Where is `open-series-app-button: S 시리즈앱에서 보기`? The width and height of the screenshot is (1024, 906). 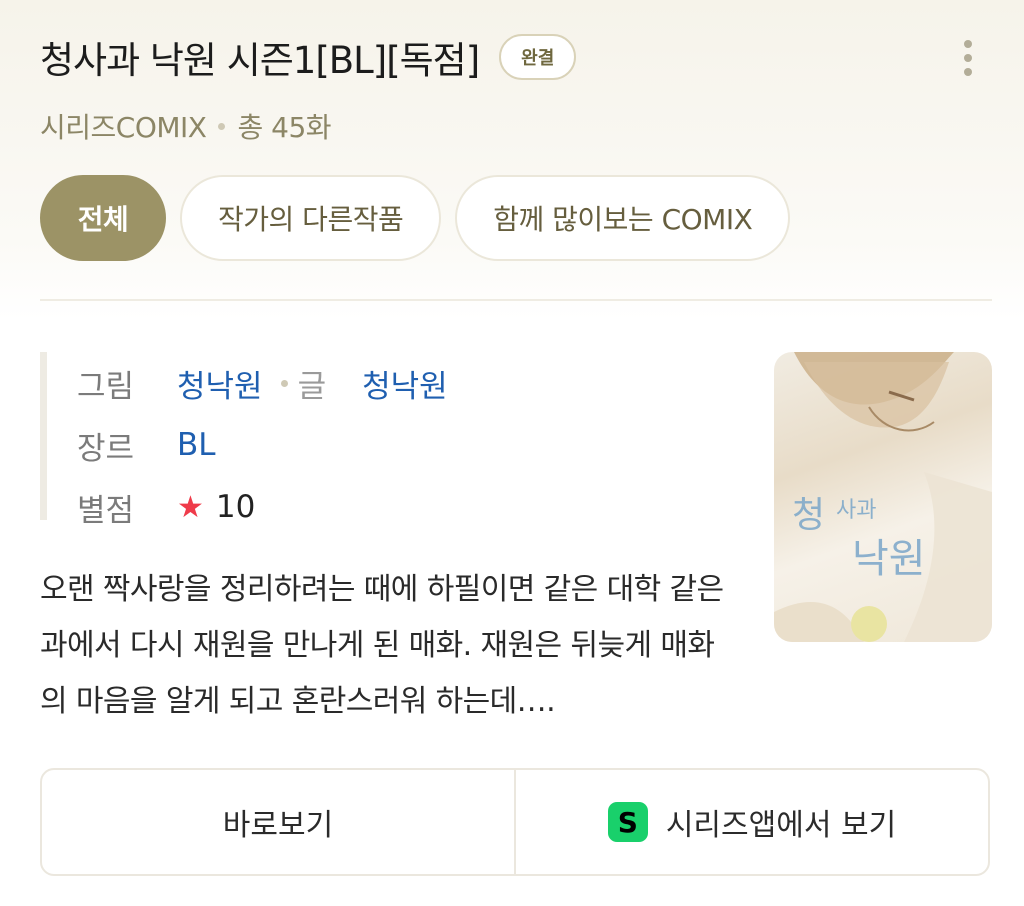 open-series-app-button: S 시리즈앱에서 보기 is located at coordinates (751, 822).